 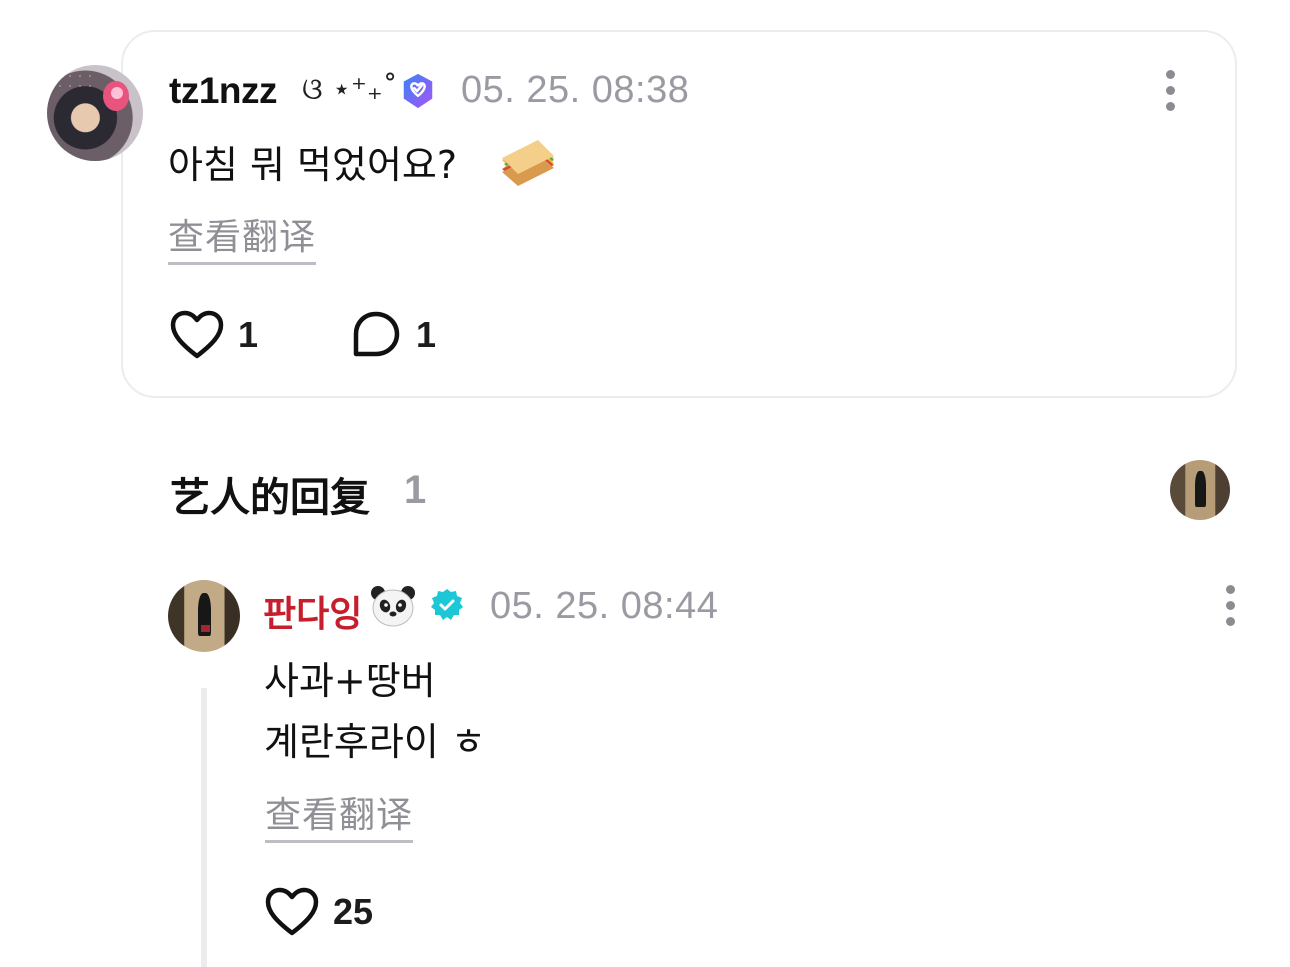 What do you see at coordinates (313, 165) in the screenshot?
I see `post-text: 아침 뭐 먹었어요?` at bounding box center [313, 165].